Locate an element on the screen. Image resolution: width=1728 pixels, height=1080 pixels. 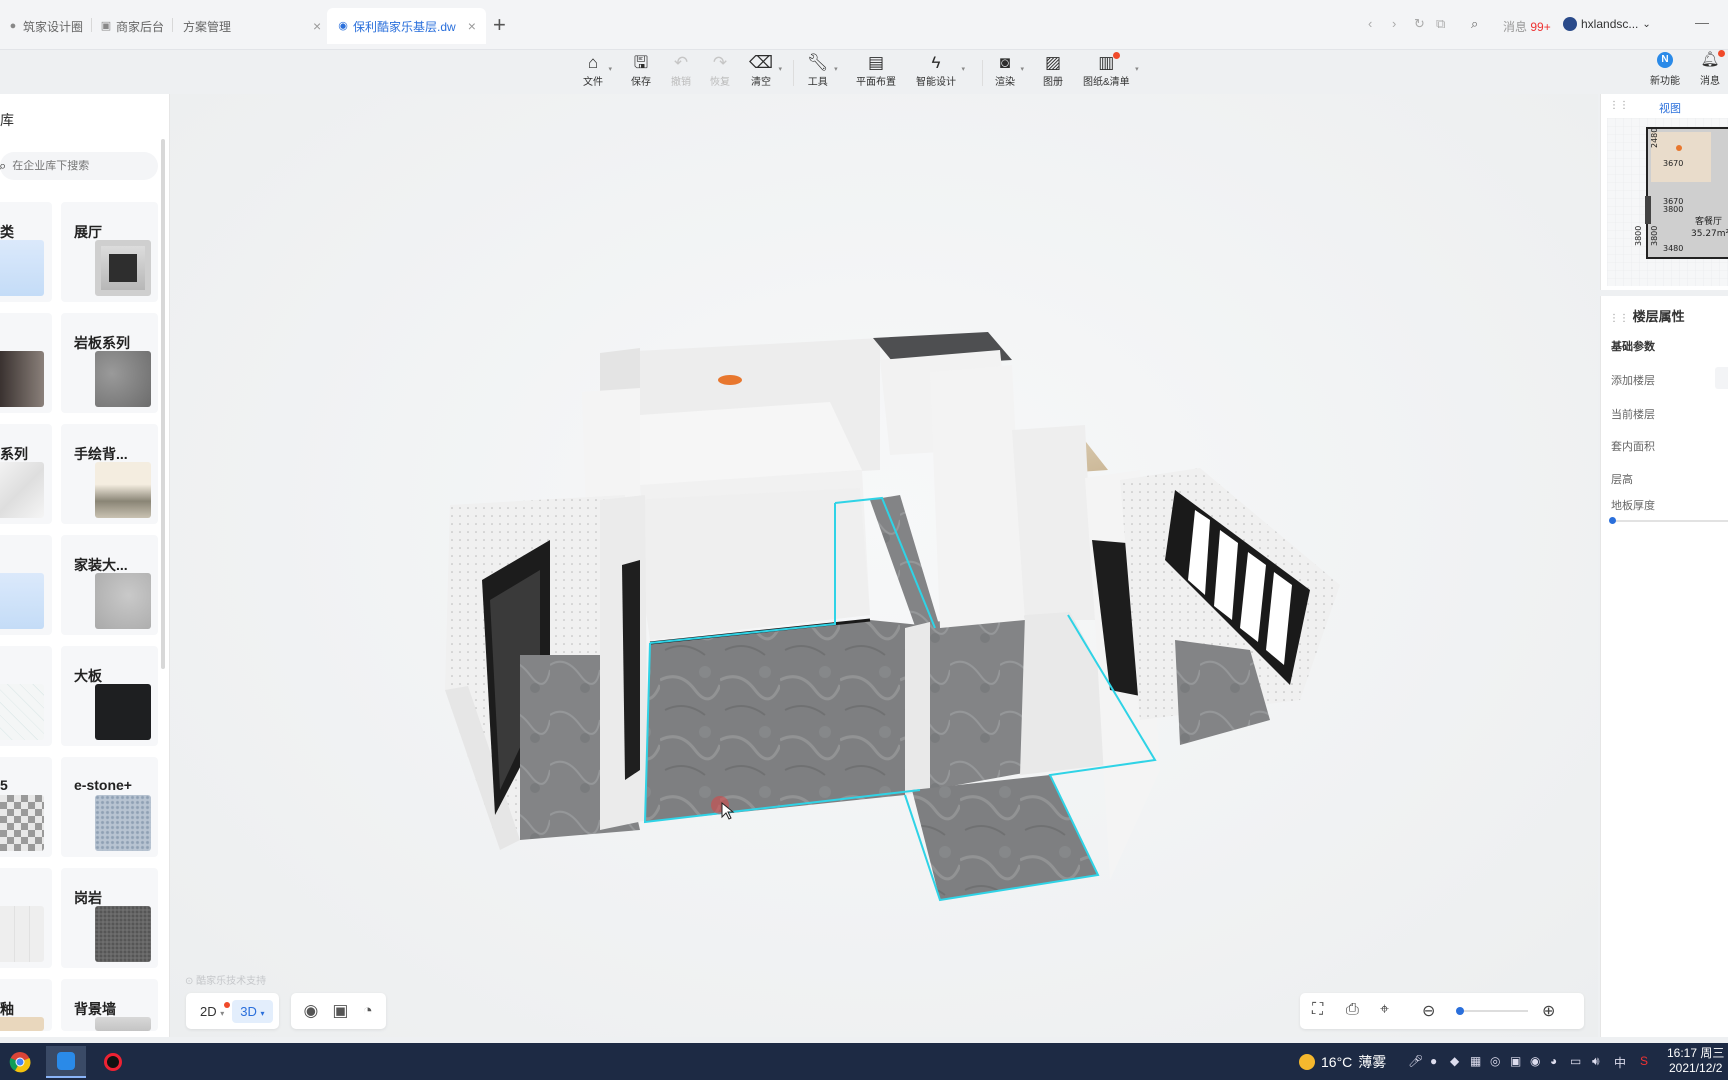
library-category-showroom: 展厅 is located at coordinates (109, 252).